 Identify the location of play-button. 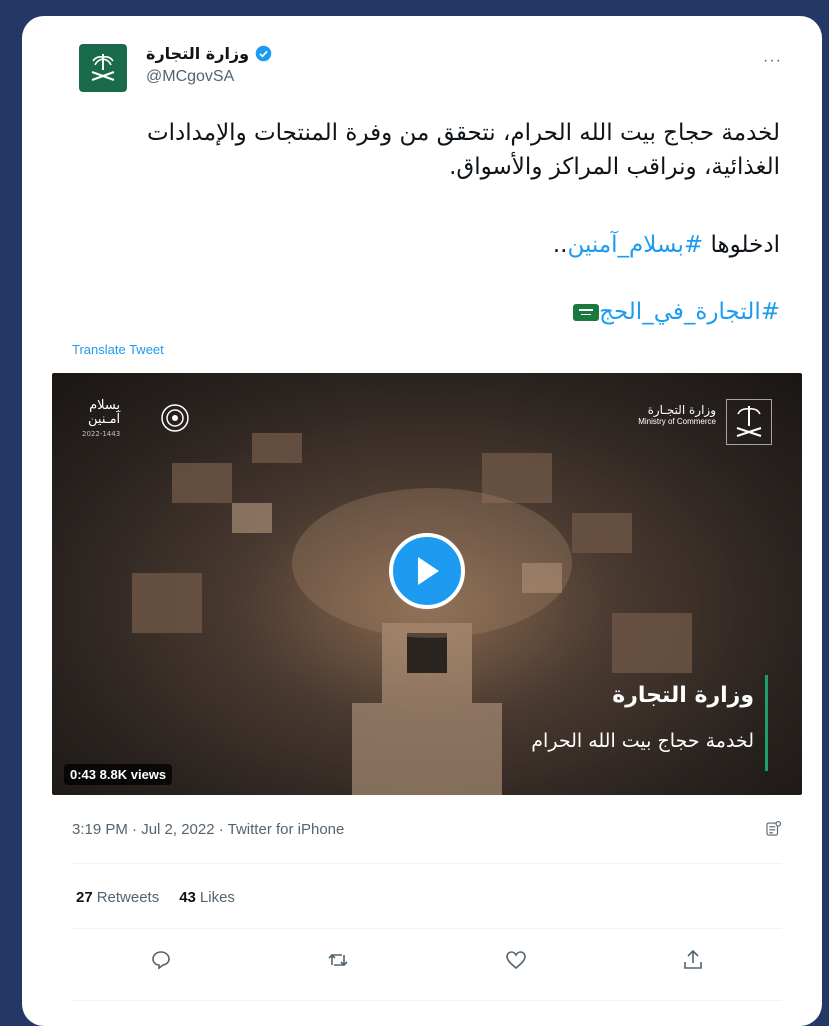
(427, 571).